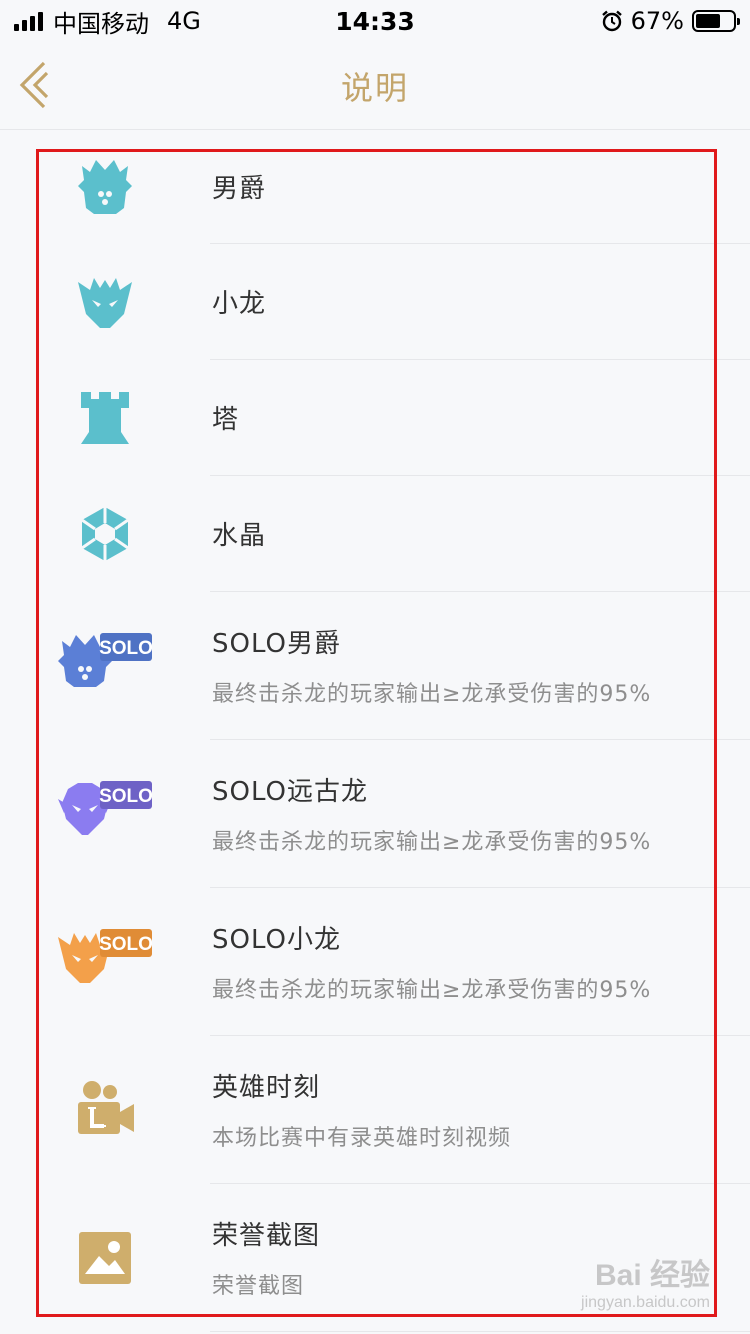  What do you see at coordinates (28, 21) in the screenshot?
I see `signal-icon` at bounding box center [28, 21].